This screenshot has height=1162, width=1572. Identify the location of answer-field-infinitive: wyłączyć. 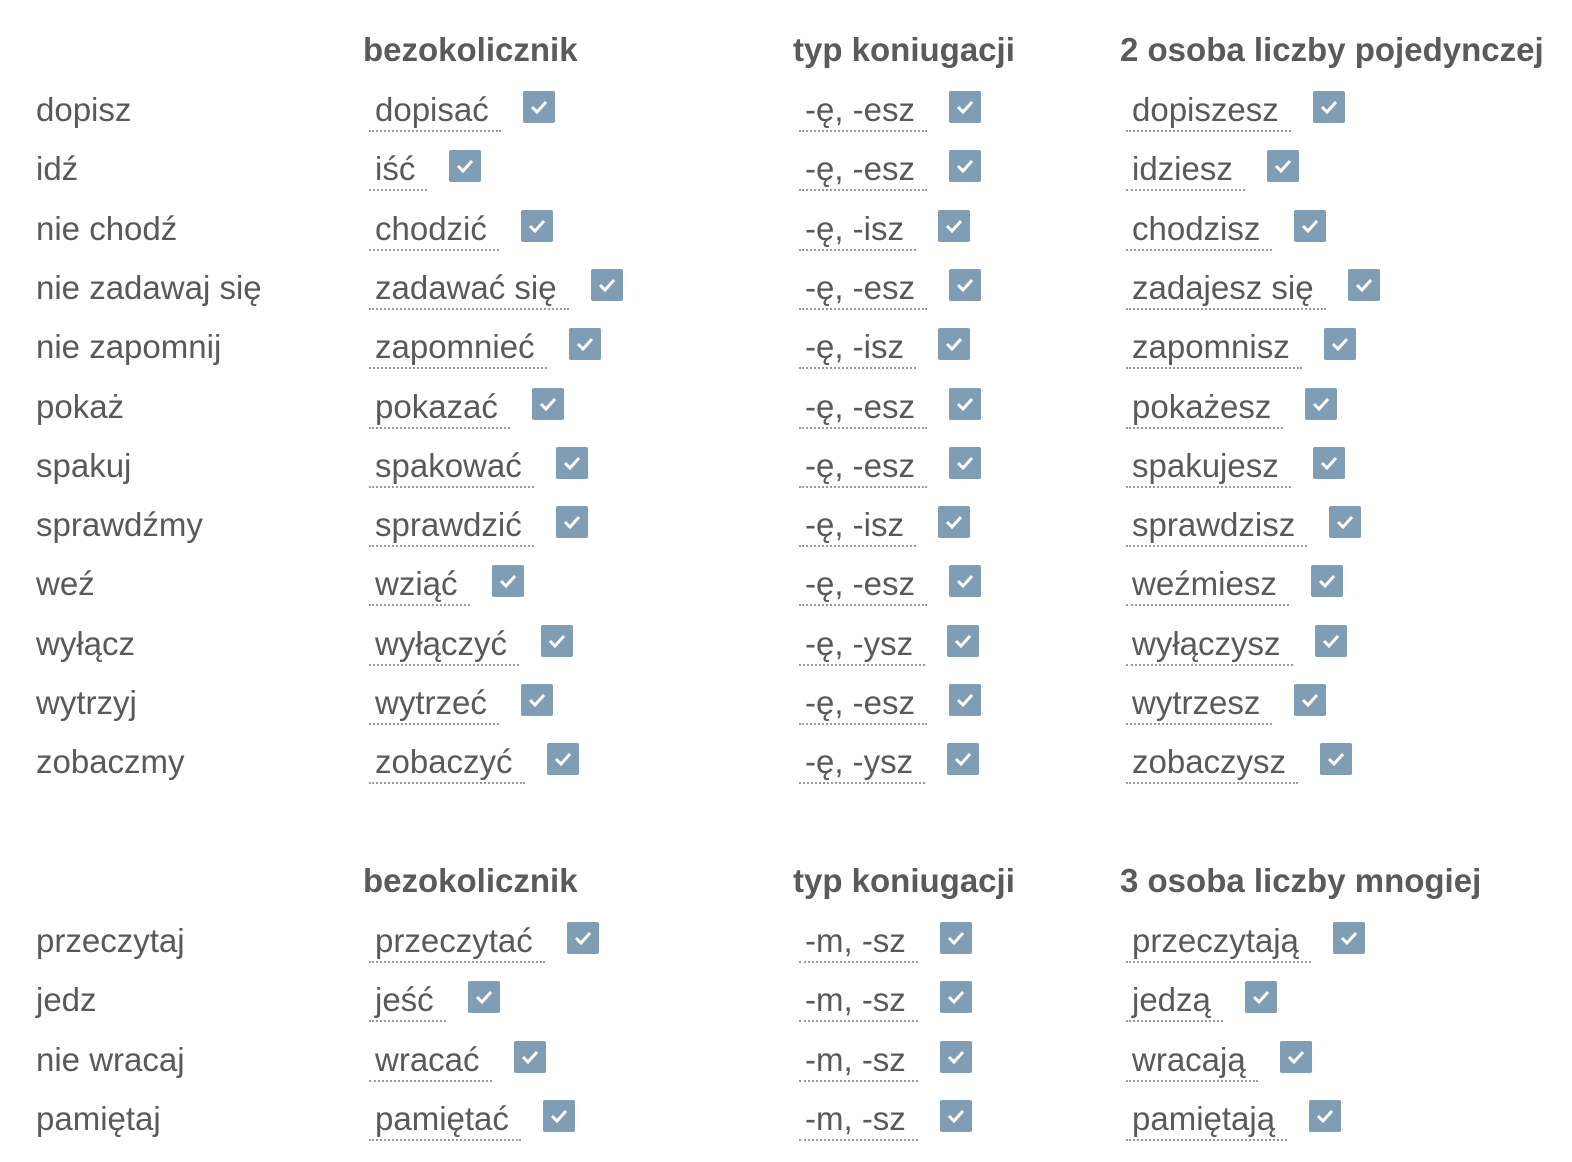
(444, 645).